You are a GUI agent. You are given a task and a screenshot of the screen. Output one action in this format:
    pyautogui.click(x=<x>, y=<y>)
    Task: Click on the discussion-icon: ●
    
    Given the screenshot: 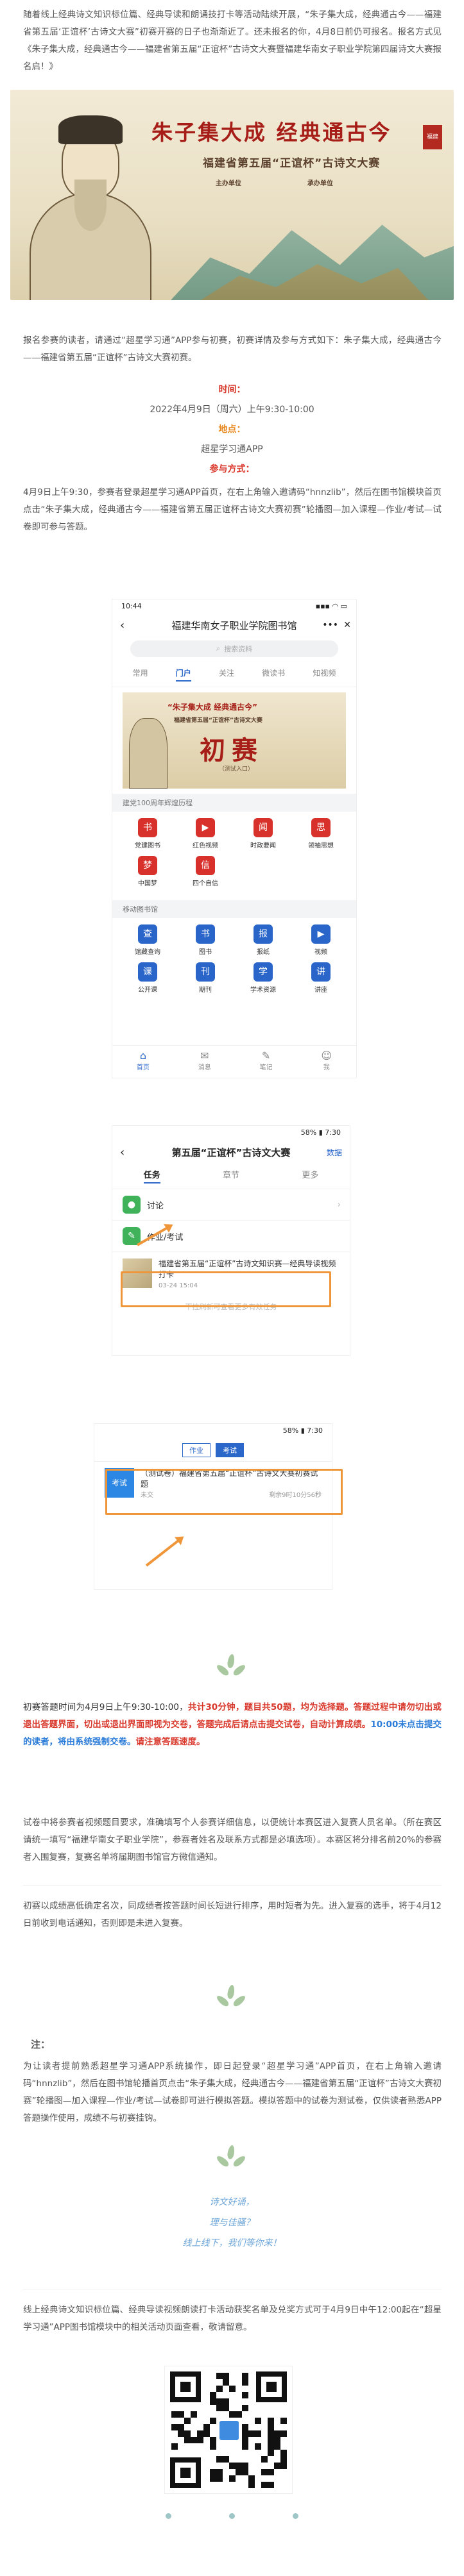 What is the action you would take?
    pyautogui.click(x=132, y=1205)
    